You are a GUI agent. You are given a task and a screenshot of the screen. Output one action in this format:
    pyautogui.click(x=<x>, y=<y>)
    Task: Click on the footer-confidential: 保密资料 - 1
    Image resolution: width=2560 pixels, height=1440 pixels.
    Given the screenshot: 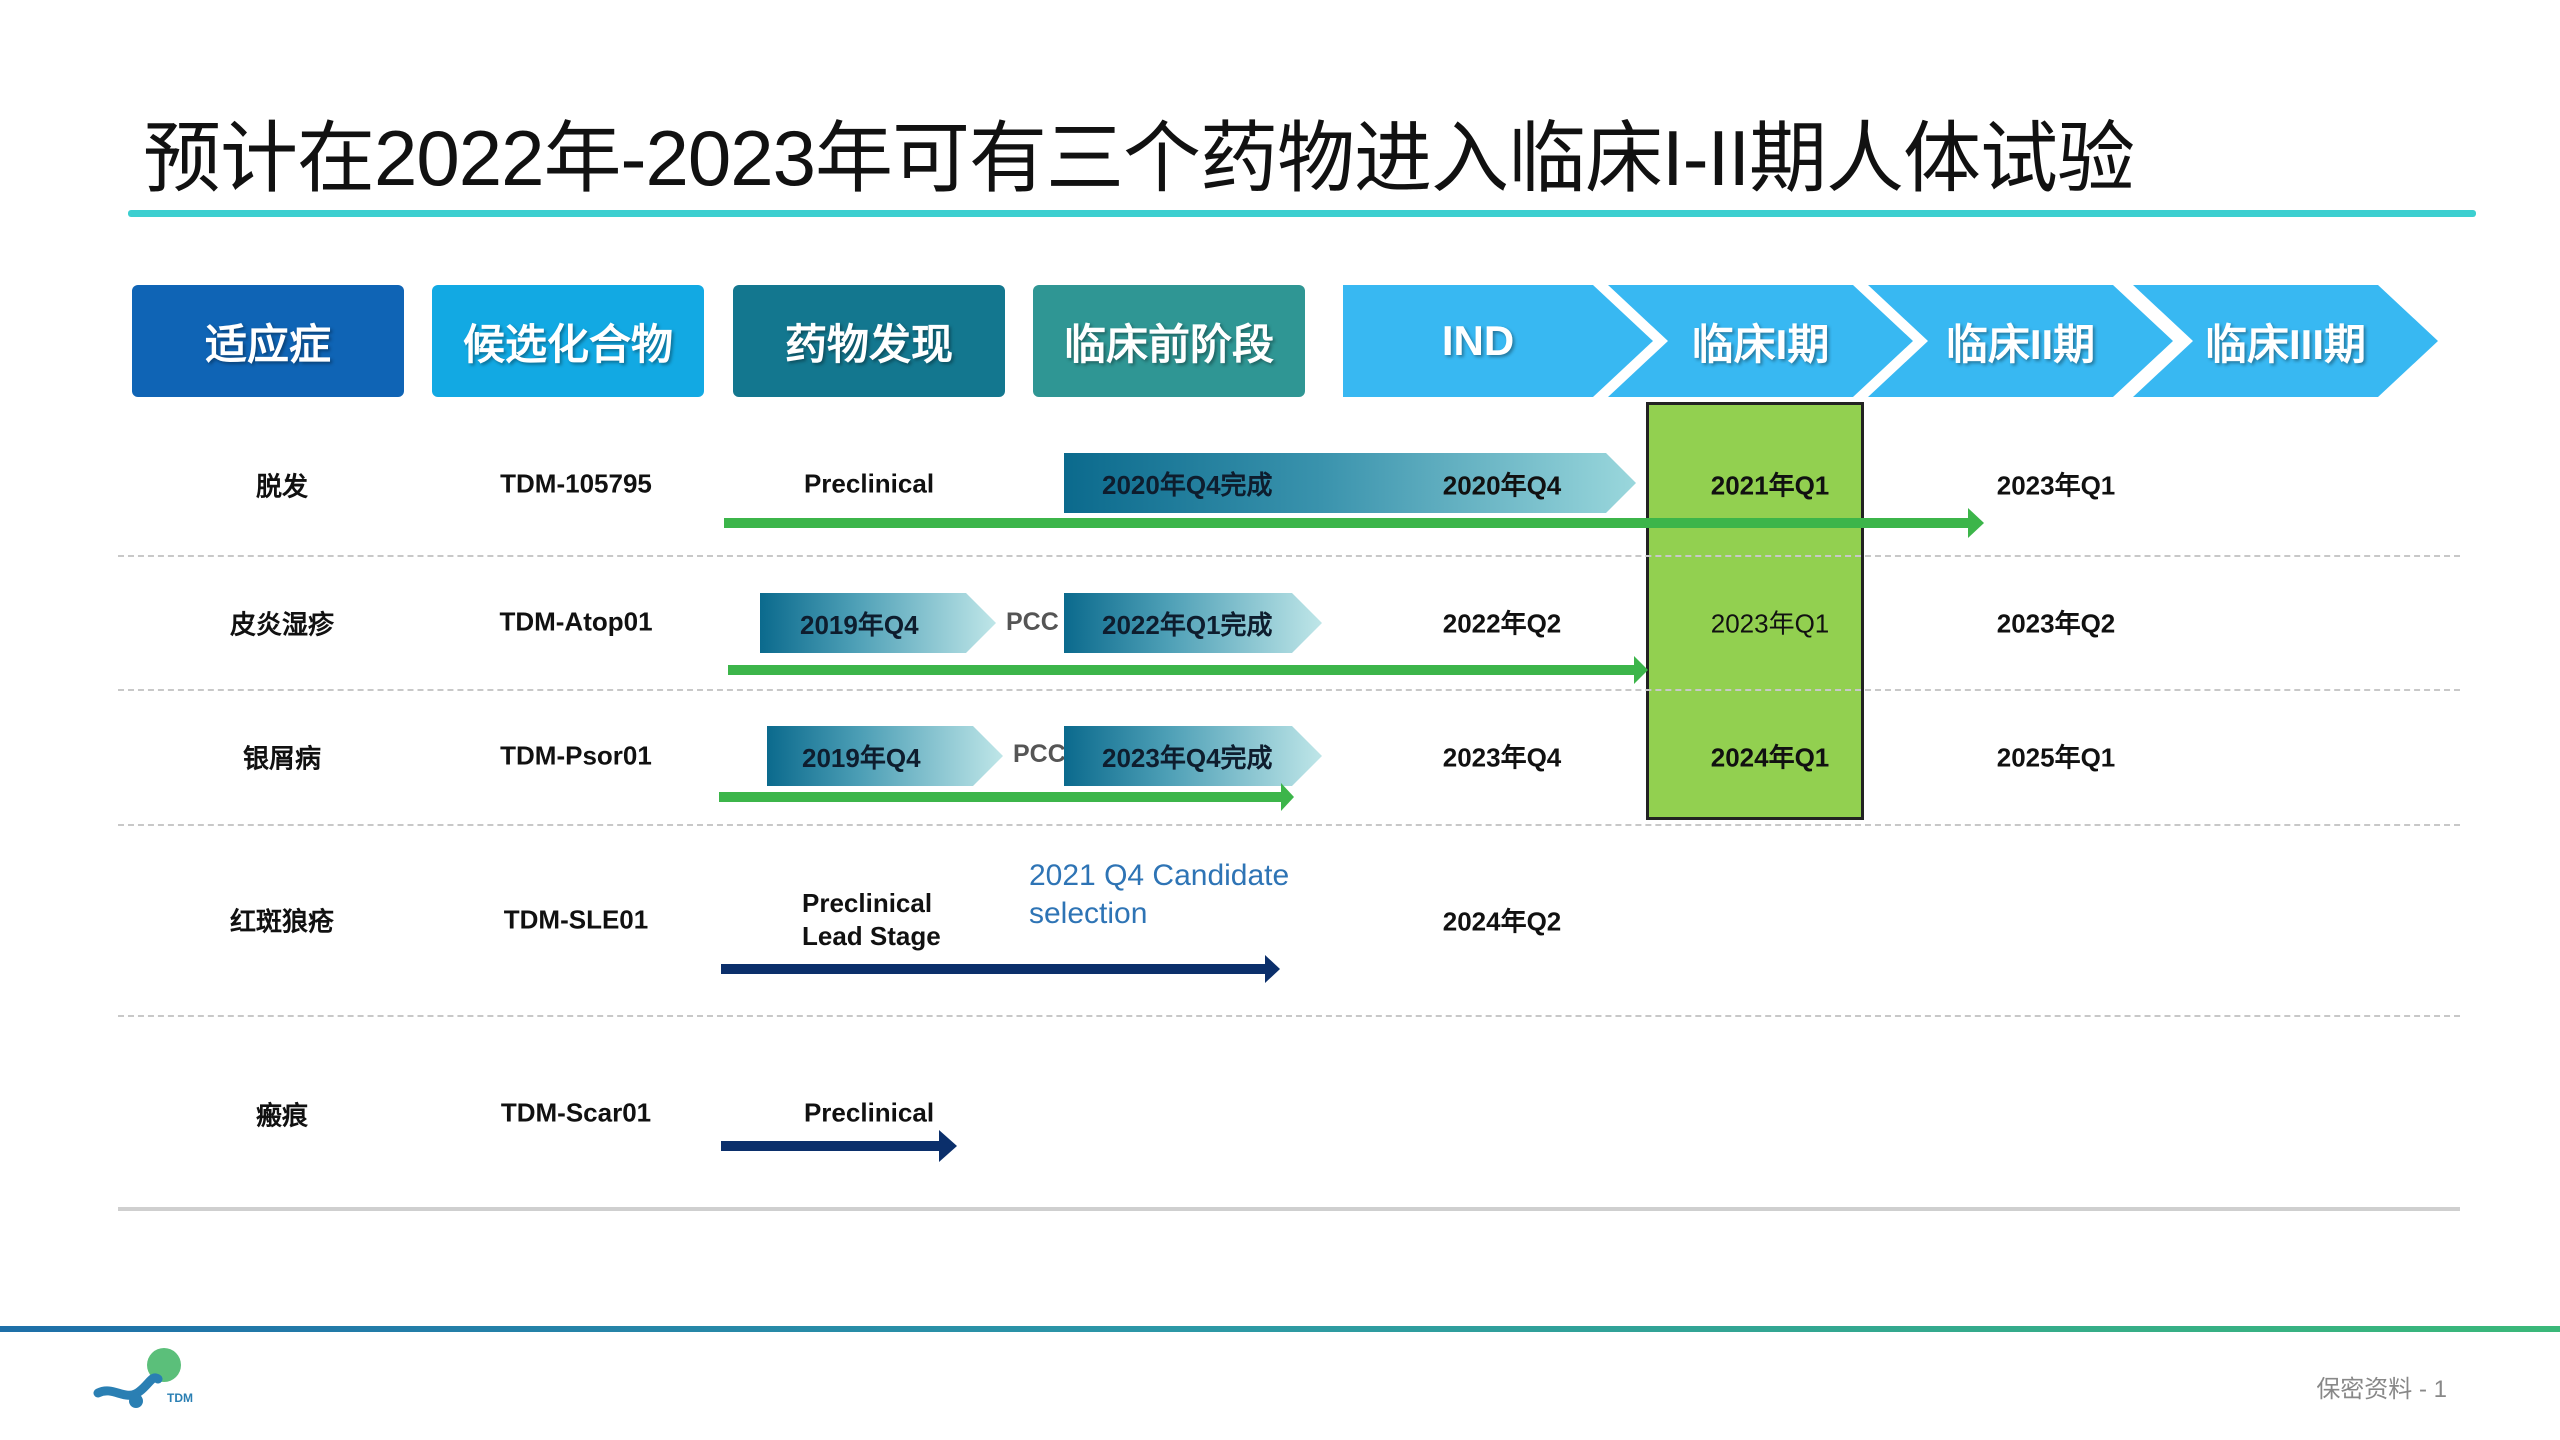 What is the action you would take?
    pyautogui.click(x=2381, y=1389)
    